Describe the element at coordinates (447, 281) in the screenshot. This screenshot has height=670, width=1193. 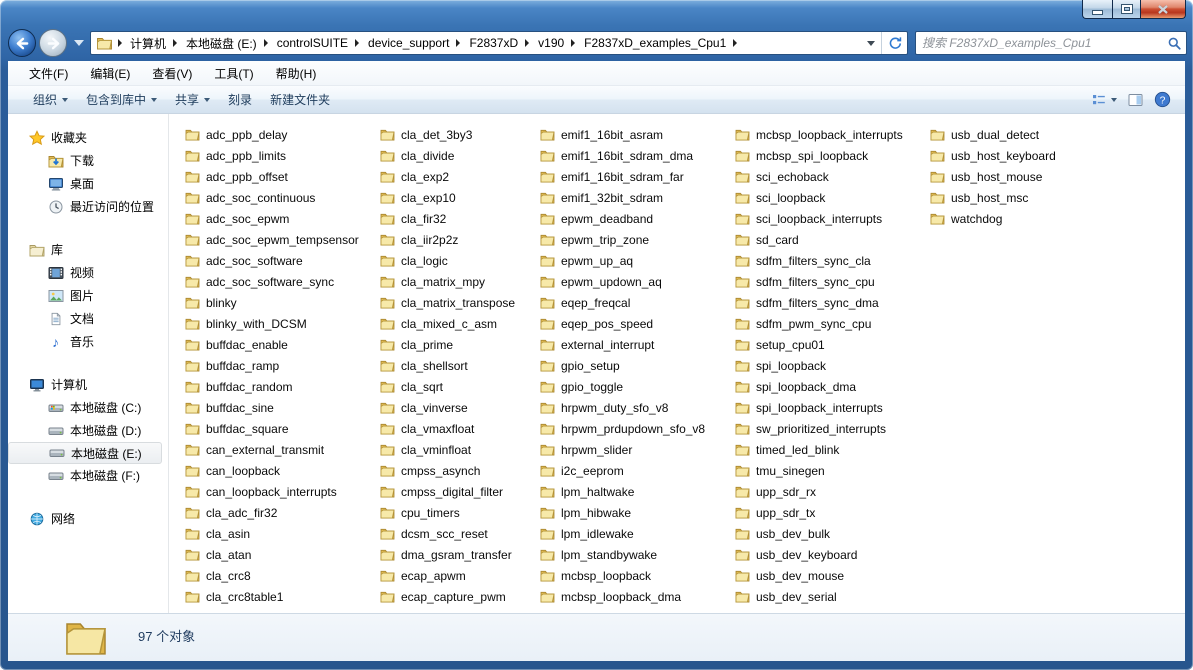
I see `folder-item: cla_matrix_mpy` at that location.